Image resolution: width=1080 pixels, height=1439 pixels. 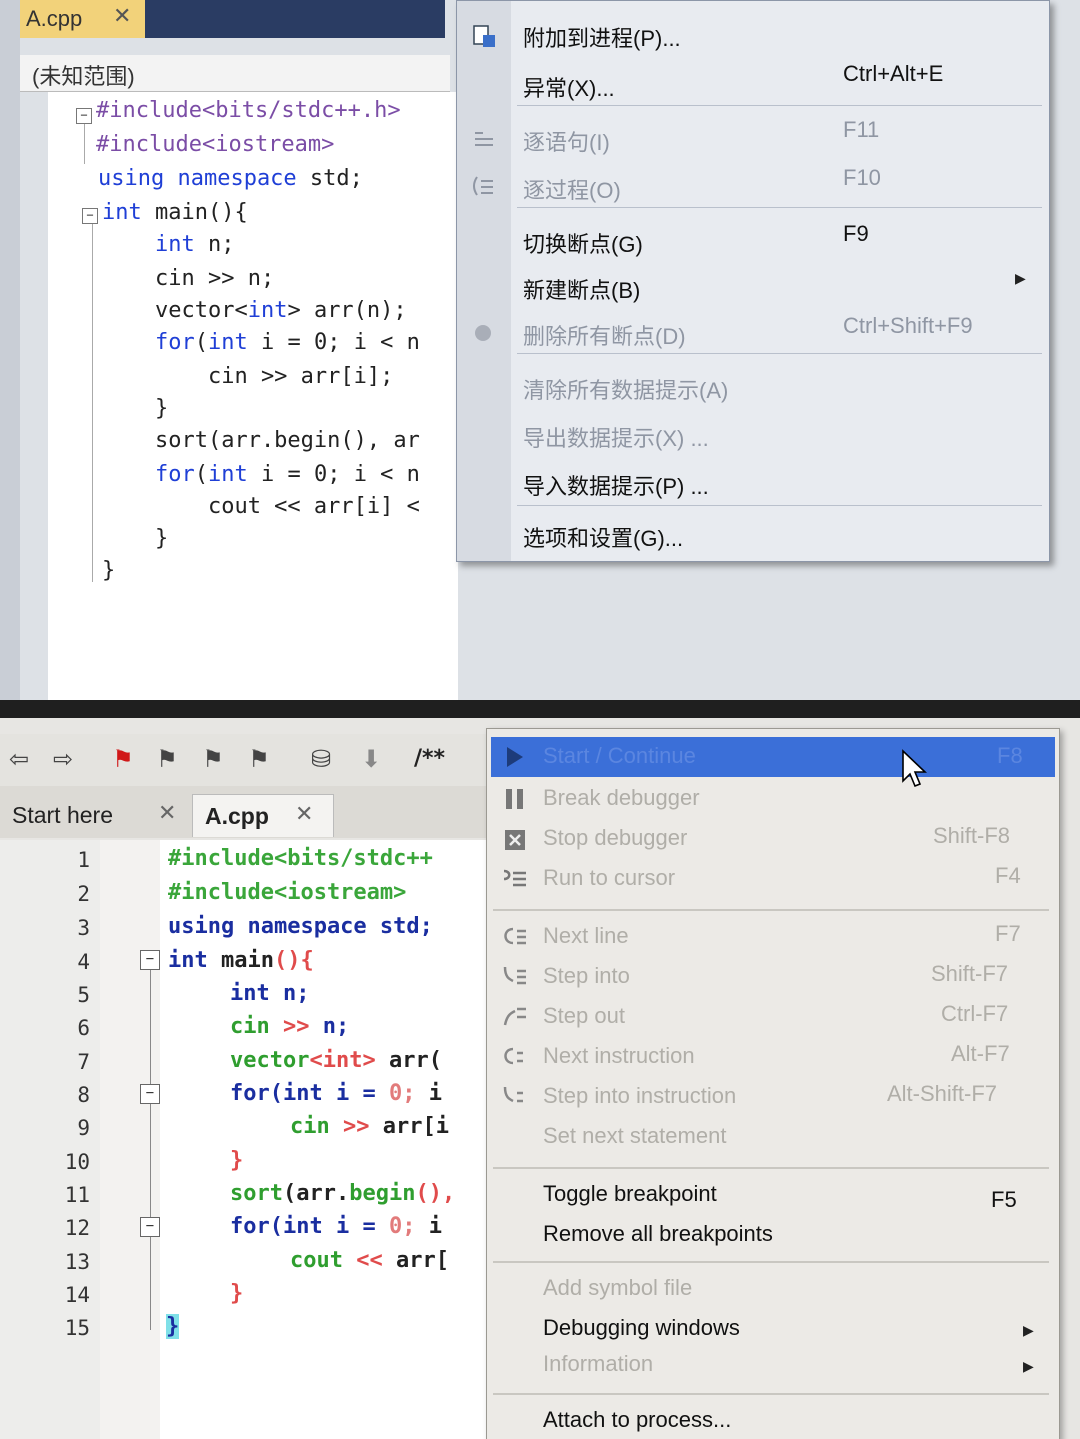 What do you see at coordinates (235, 73) in the screenshot?
I see `vs-scope-dropdown: (未知范围)` at bounding box center [235, 73].